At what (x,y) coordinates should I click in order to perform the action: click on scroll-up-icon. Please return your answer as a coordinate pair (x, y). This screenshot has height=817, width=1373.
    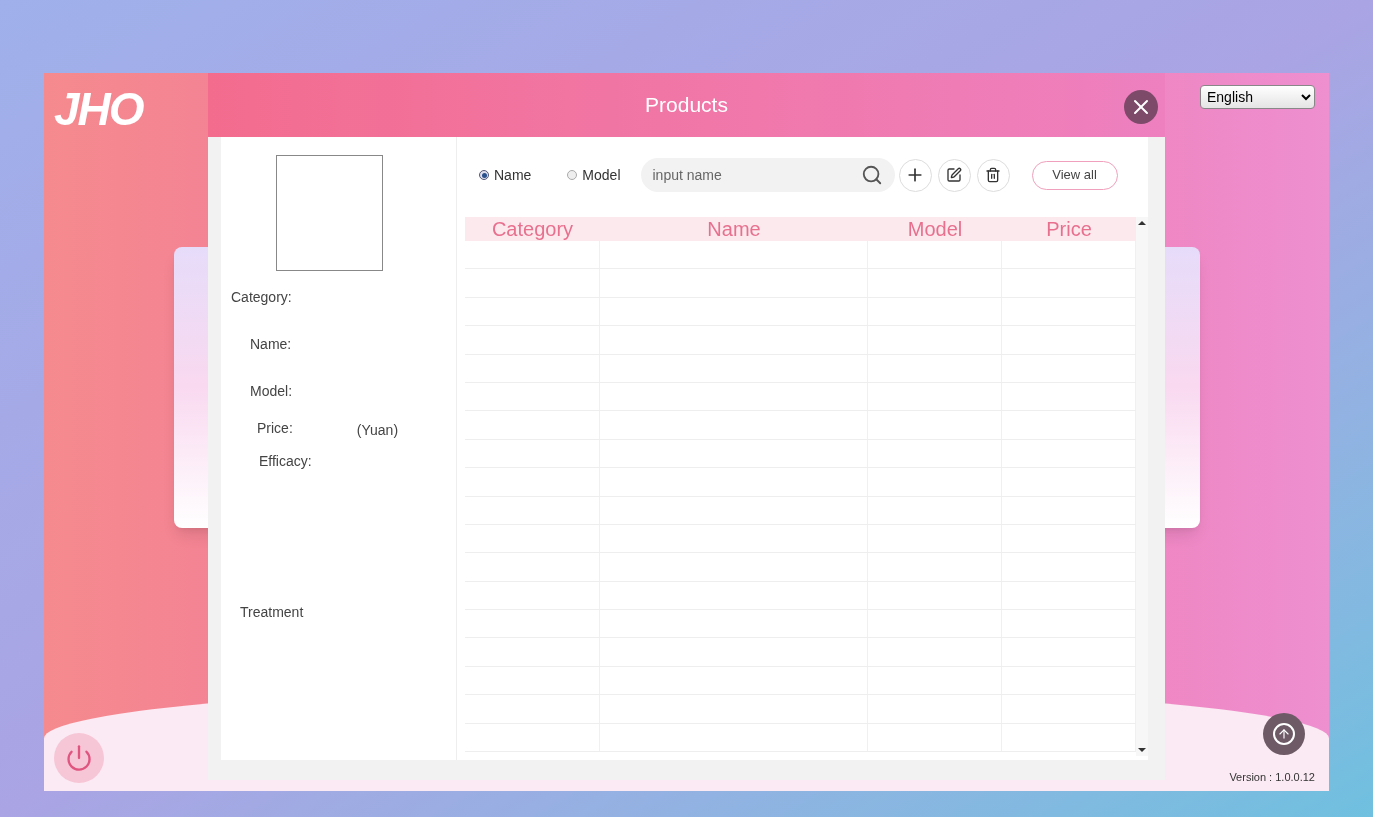
    Looking at the image, I should click on (1142, 223).